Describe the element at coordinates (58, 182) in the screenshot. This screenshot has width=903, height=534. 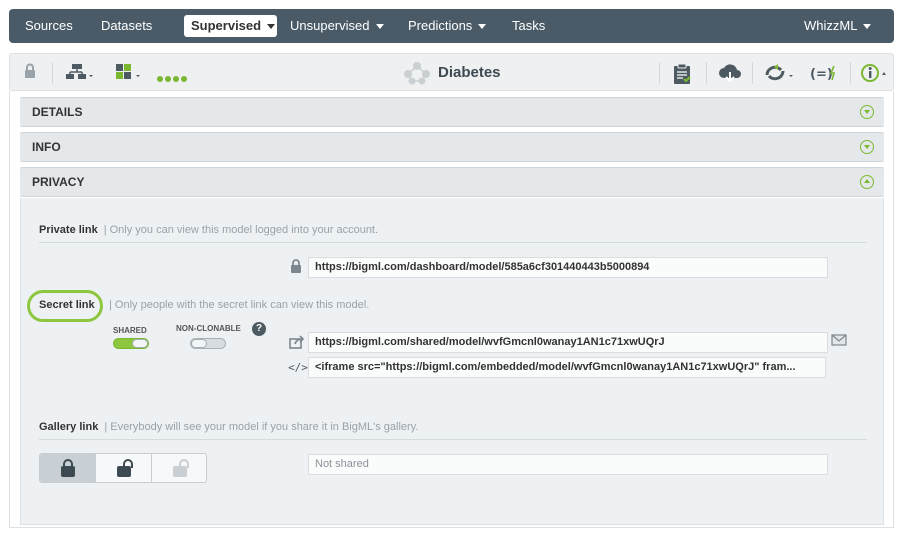
I see `privacy-section-title: PRIVACY` at that location.